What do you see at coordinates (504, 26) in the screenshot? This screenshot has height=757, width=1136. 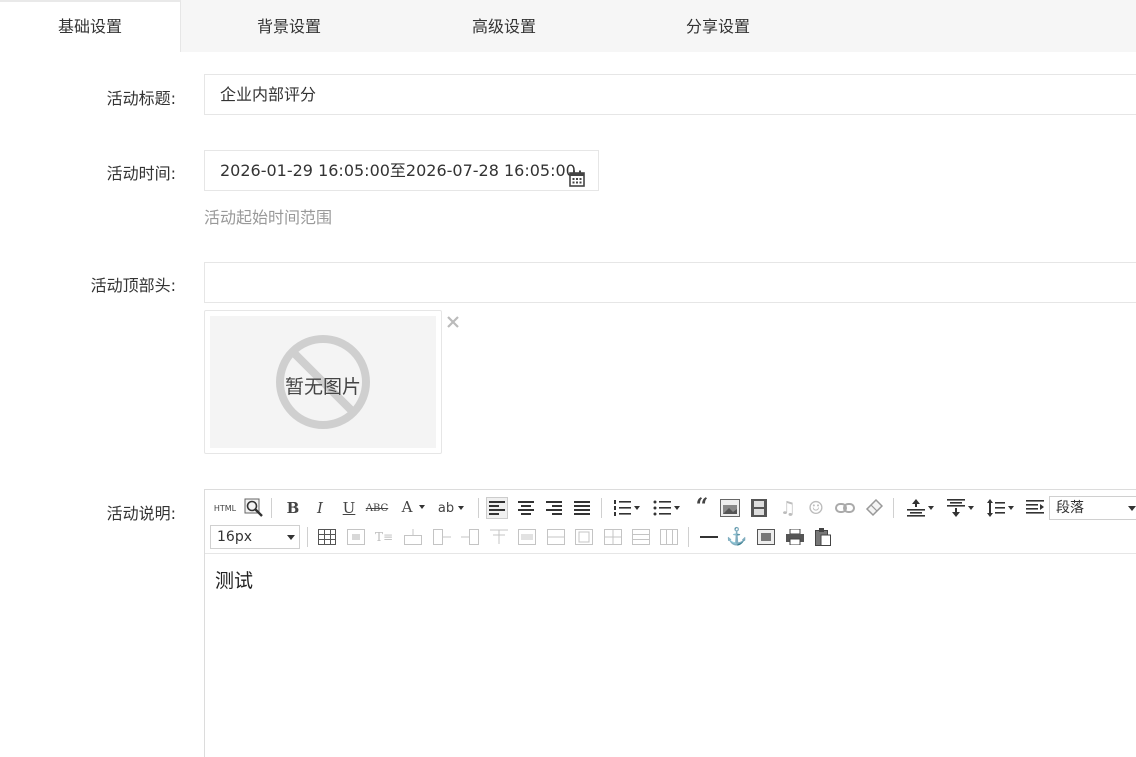 I see `tab-advanced-settings: 高级设置` at bounding box center [504, 26].